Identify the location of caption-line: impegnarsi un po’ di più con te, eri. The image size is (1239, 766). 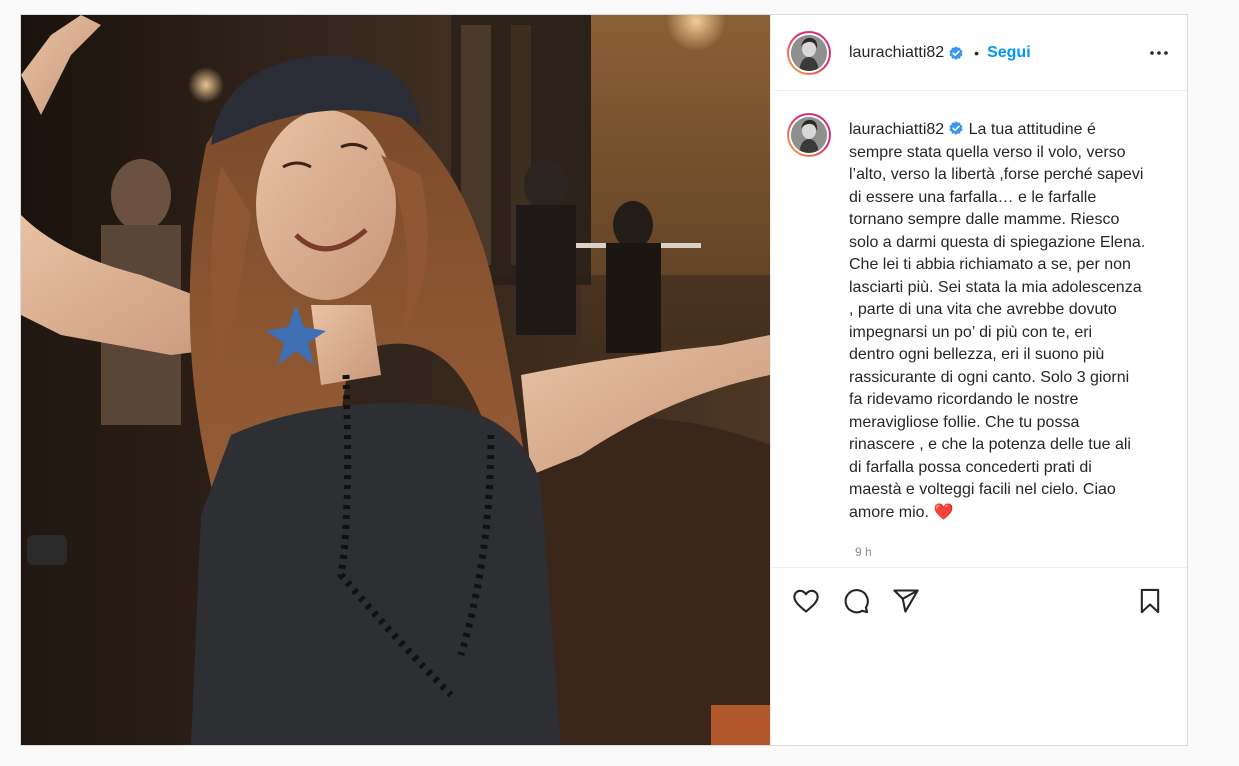
(971, 332).